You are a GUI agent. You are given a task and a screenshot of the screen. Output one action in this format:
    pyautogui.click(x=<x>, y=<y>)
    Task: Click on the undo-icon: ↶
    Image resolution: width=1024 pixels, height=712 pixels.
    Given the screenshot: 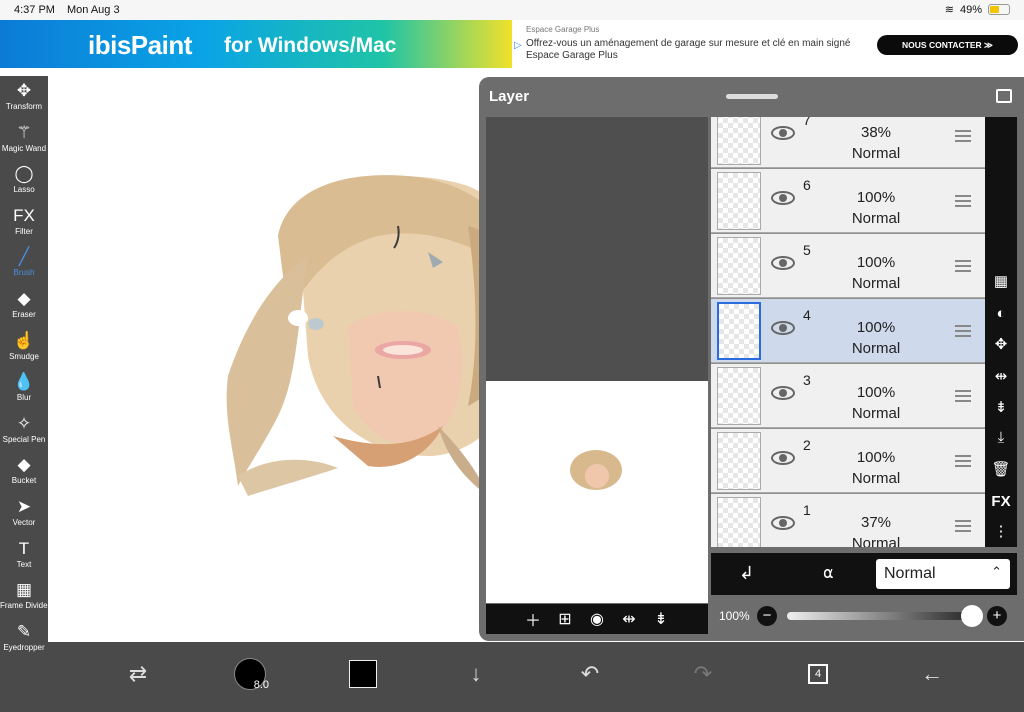 What is the action you would take?
    pyautogui.click(x=590, y=674)
    